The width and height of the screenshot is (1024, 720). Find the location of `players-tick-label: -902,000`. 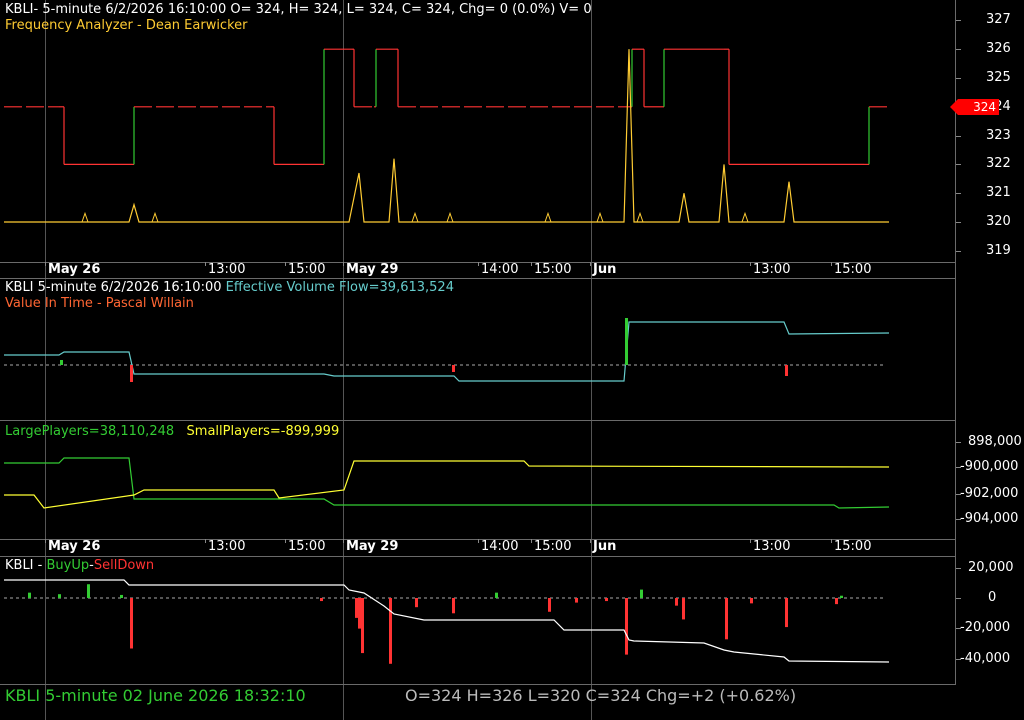

players-tick-label: -902,000 is located at coordinates (989, 493).